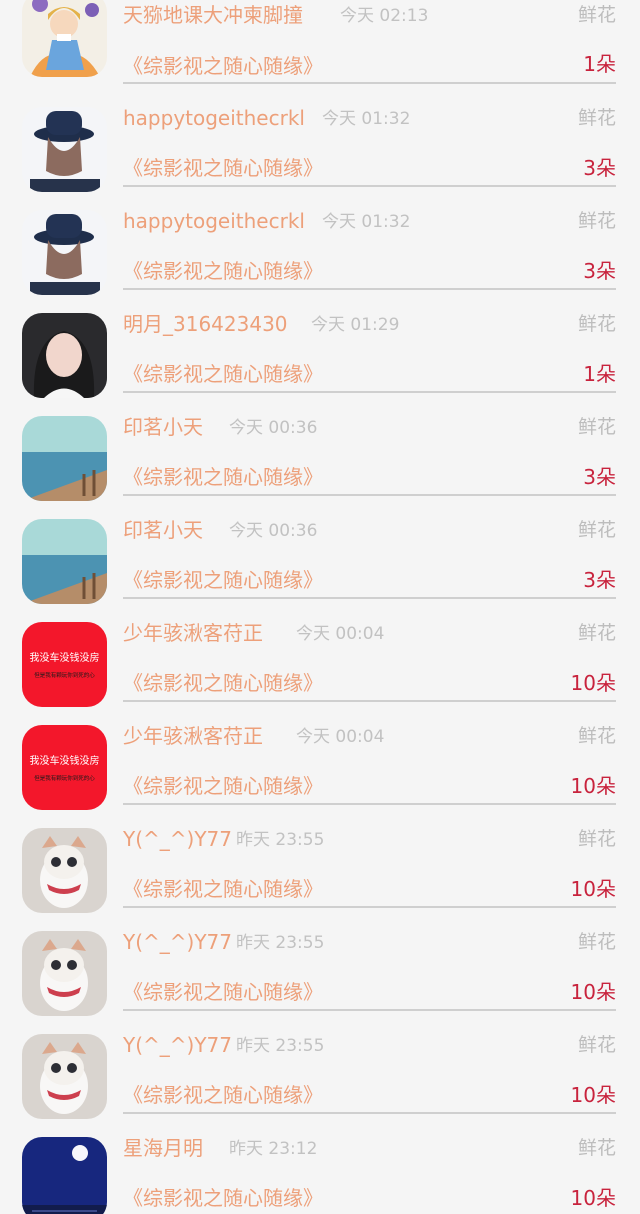 The height and width of the screenshot is (1214, 640). I want to click on gift-time: 昨天 23:12, so click(273, 1149).